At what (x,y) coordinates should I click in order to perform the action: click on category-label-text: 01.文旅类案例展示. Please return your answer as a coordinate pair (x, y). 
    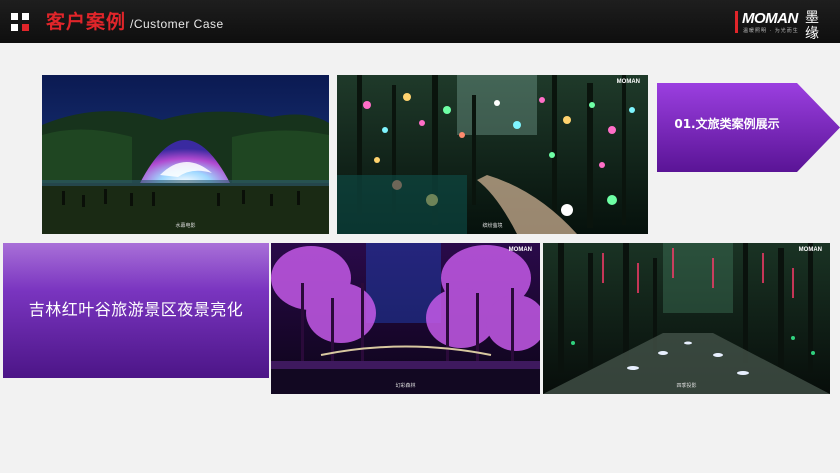
    Looking at the image, I should click on (727, 124).